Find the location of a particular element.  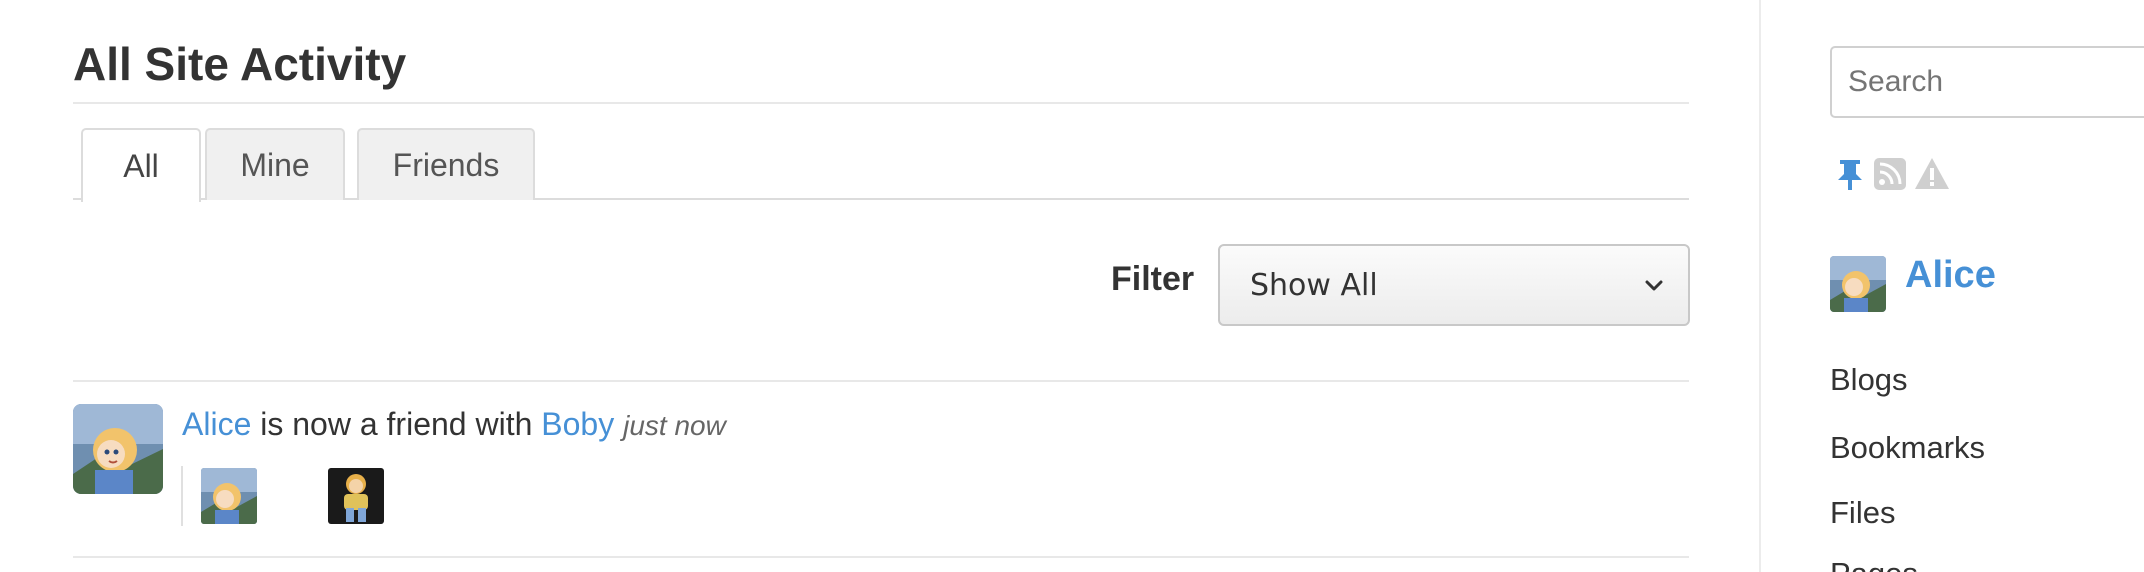

actor-avatar is located at coordinates (118, 449).